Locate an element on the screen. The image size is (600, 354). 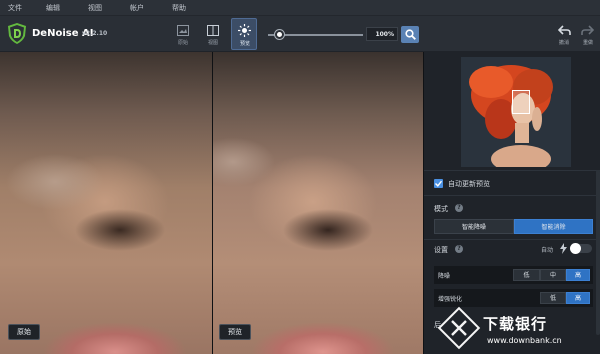
single-image-icon is located at coordinates (183, 30).